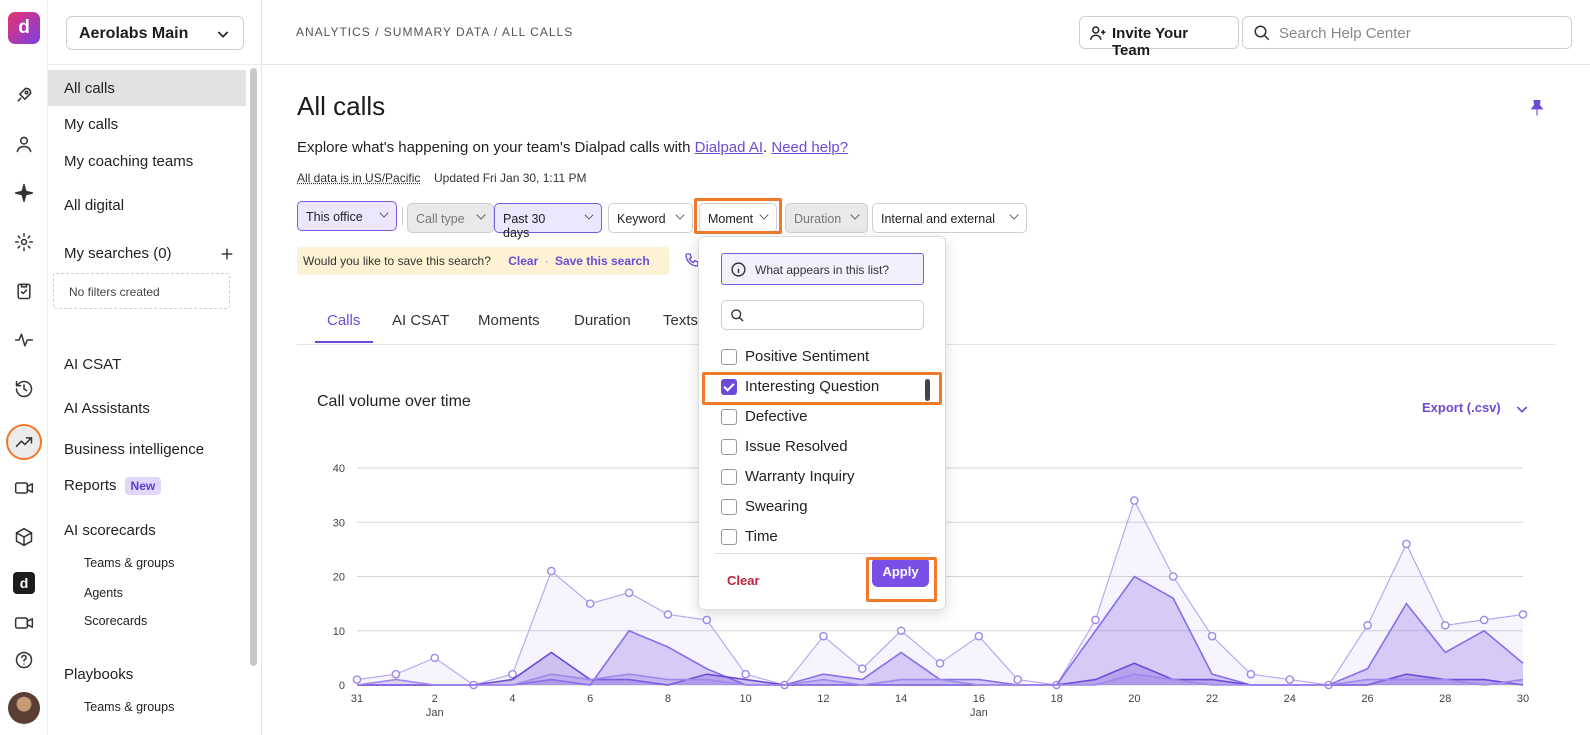  I want to click on dialpad-logo-icon: d, so click(24, 28).